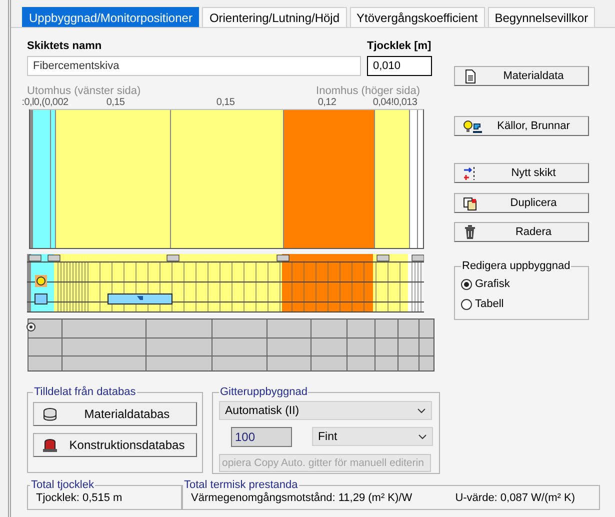  Describe the element at coordinates (515, 499) in the screenshot. I see `u-value: U-värde: 0,087 W/(m² K)` at that location.